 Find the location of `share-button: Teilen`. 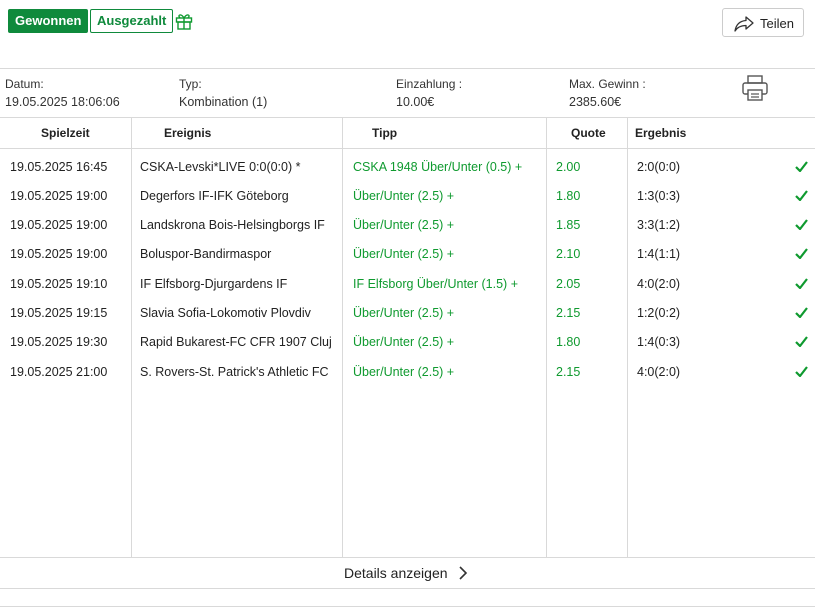

share-button: Teilen is located at coordinates (763, 22).